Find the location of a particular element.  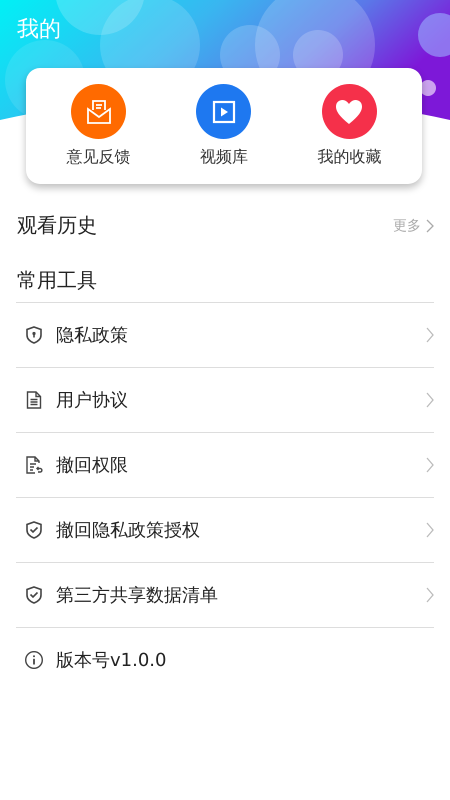

play-icon is located at coordinates (223, 111).